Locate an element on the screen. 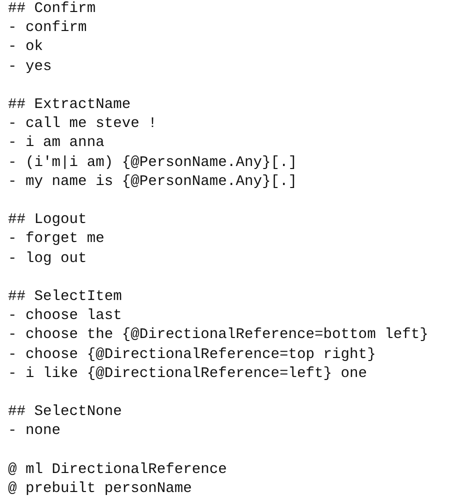 The width and height of the screenshot is (470, 500). text-line: - (i'm|i am) {@PersonName.Any}[.] is located at coordinates (153, 163).